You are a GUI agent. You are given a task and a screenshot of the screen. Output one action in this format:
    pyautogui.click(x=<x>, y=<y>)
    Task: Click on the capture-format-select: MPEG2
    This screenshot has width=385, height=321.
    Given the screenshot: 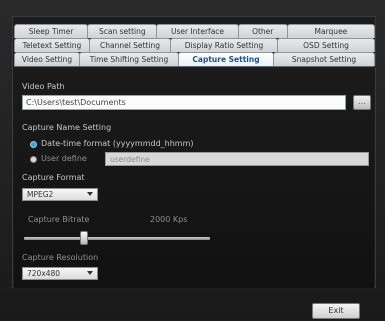 What is the action you would take?
    pyautogui.click(x=60, y=194)
    